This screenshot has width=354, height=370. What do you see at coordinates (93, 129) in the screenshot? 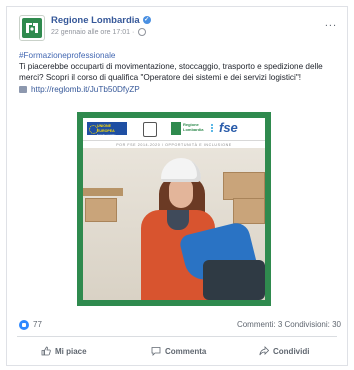
I see `eu-stars-icon` at bounding box center [93, 129].